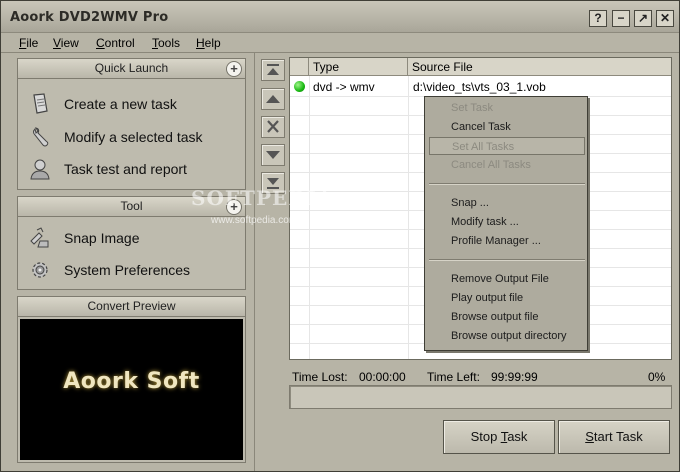 This screenshot has height=472, width=680. I want to click on create-task-link: Create a new task, so click(101, 104).